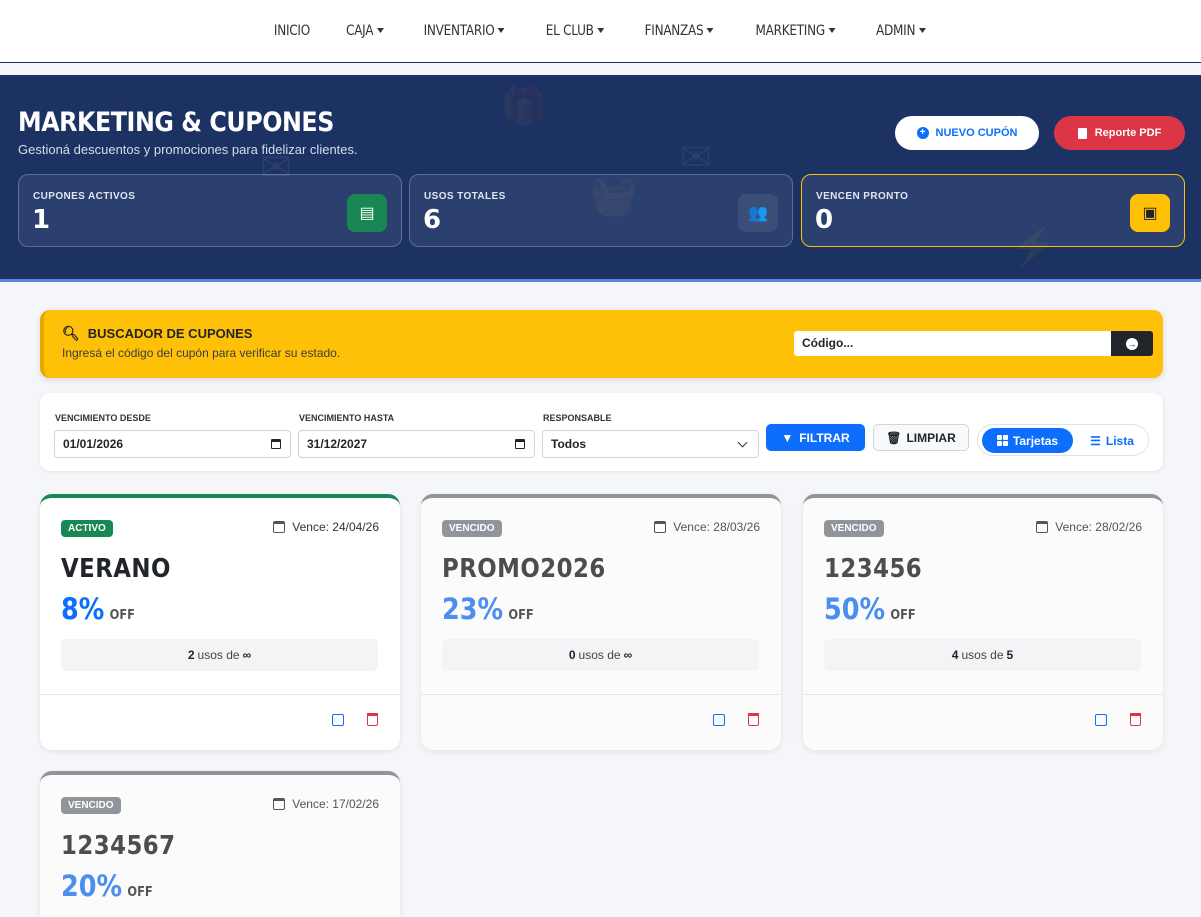  What do you see at coordinates (170, 333) in the screenshot?
I see `search-title: BUSCADOR DE CUPONES` at bounding box center [170, 333].